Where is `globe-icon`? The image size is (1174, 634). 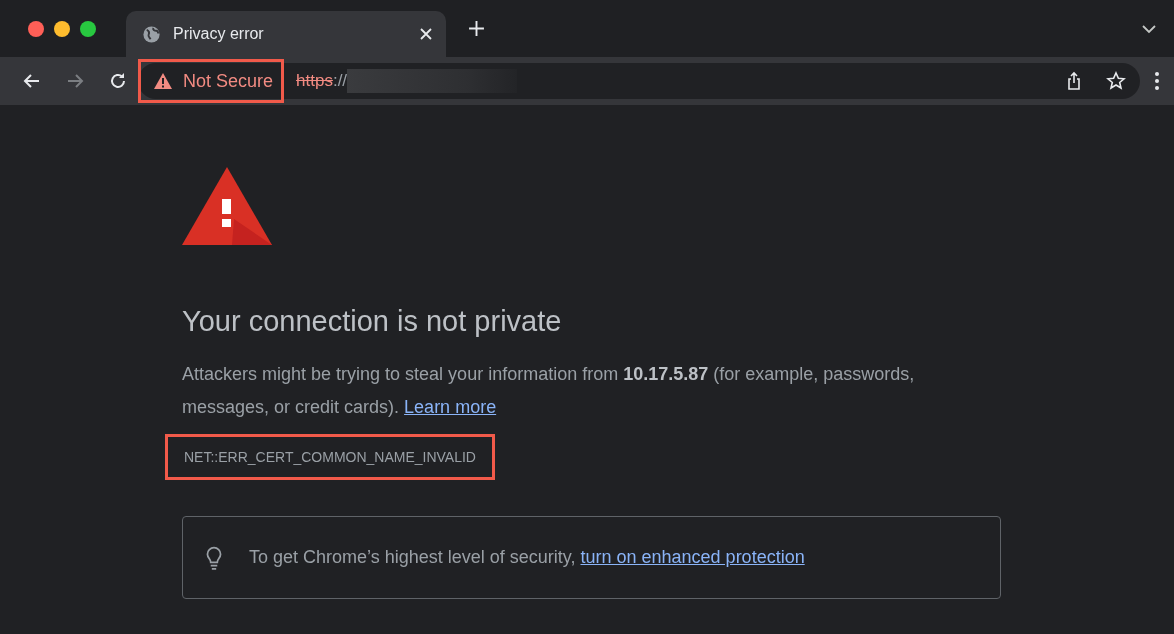
globe-icon is located at coordinates (151, 34).